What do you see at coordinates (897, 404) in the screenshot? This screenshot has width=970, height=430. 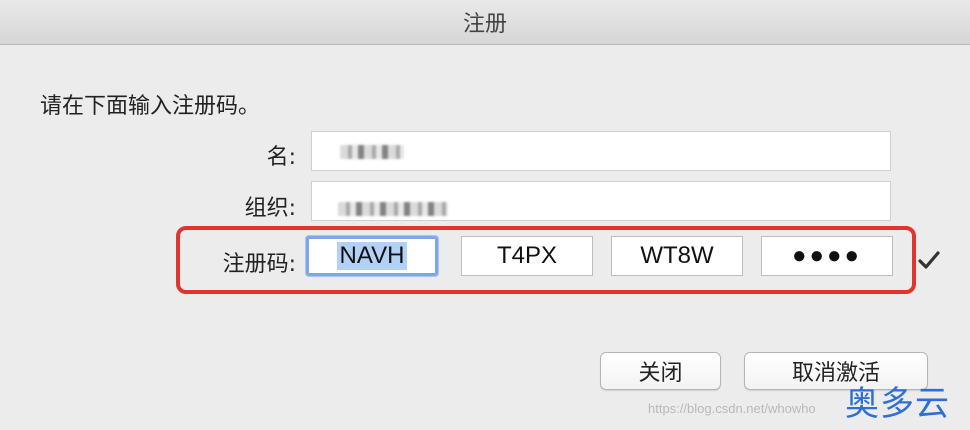 I see `watermark-brand: 奥多云` at bounding box center [897, 404].